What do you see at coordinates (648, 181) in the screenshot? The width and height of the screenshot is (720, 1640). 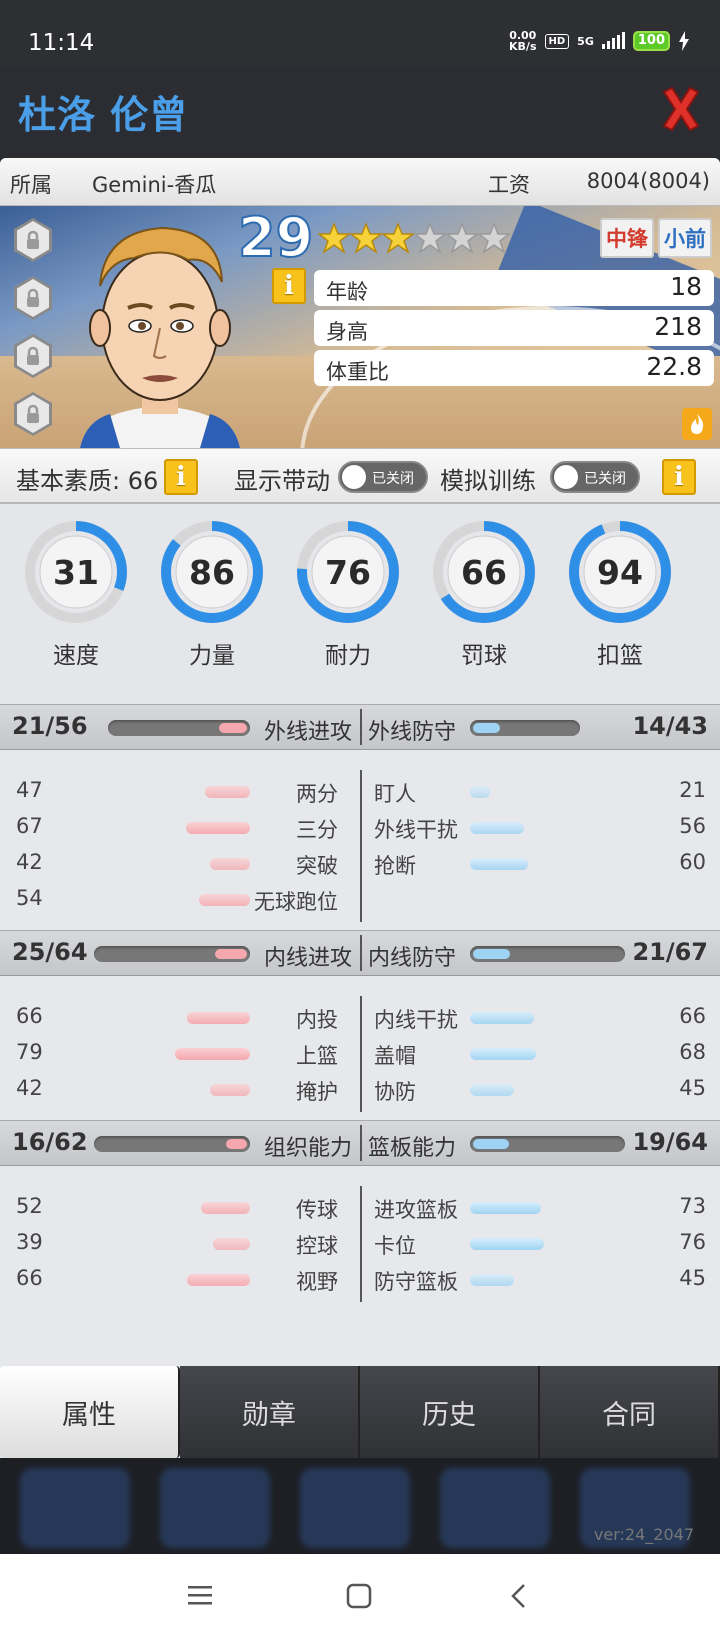 I see `salary-value: 8004(8004)` at bounding box center [648, 181].